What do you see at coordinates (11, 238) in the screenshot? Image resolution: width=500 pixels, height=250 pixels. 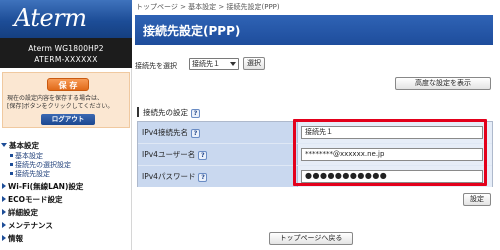 I see `nav-item-info: 情報` at bounding box center [11, 238].